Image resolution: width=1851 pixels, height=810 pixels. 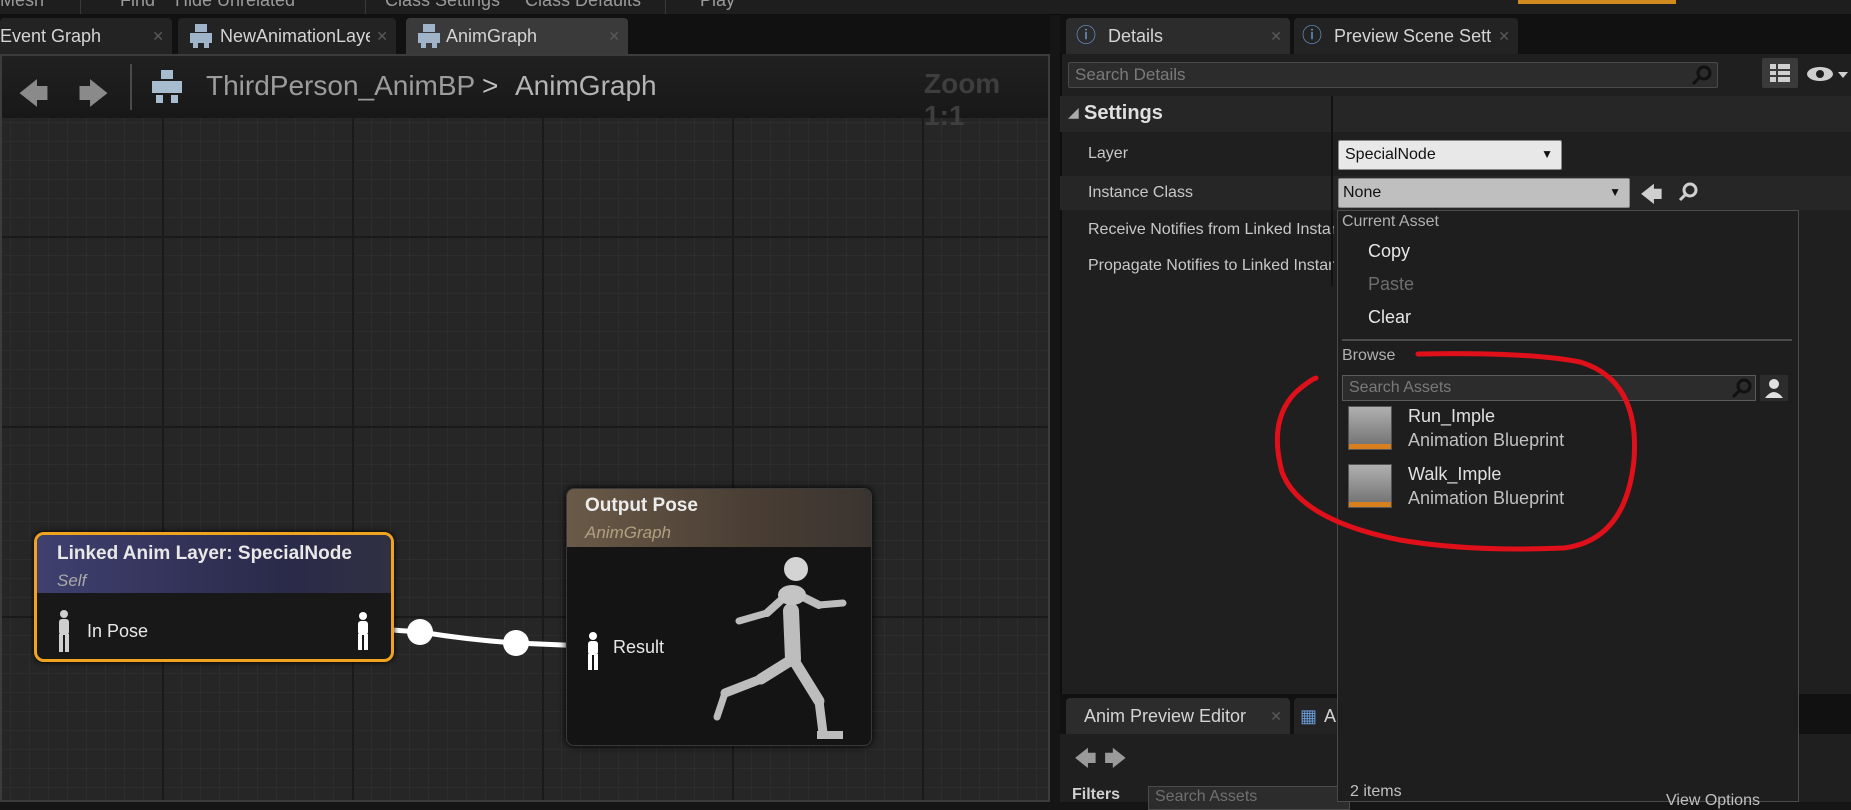 I want to click on node-subtitle: AnimGraph, so click(x=628, y=532).